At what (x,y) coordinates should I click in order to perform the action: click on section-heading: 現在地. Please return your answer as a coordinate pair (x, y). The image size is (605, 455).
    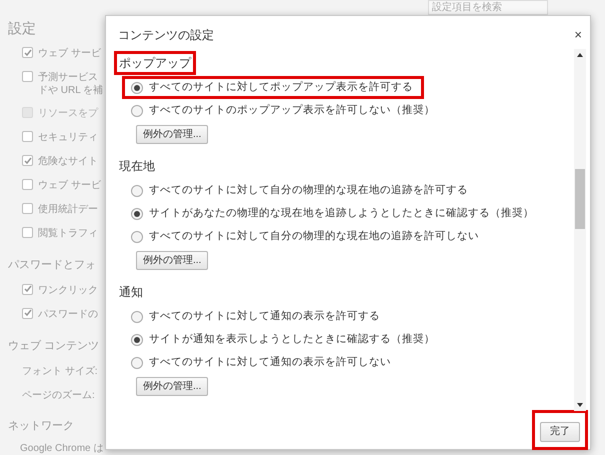
    Looking at the image, I should click on (137, 166).